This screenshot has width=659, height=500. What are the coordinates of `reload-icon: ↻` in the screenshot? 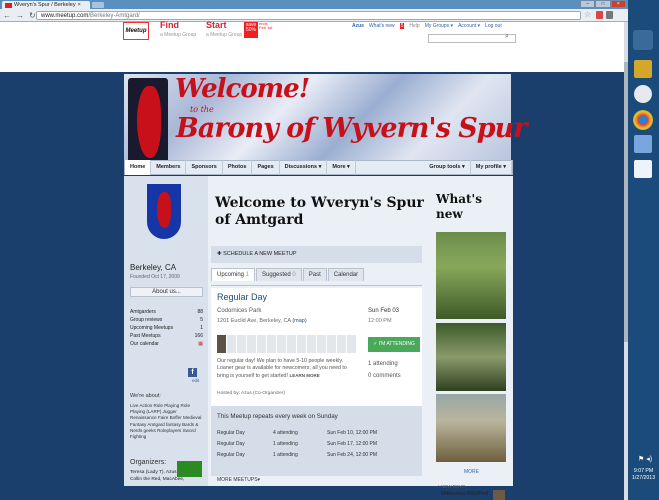 It's located at (32, 15).